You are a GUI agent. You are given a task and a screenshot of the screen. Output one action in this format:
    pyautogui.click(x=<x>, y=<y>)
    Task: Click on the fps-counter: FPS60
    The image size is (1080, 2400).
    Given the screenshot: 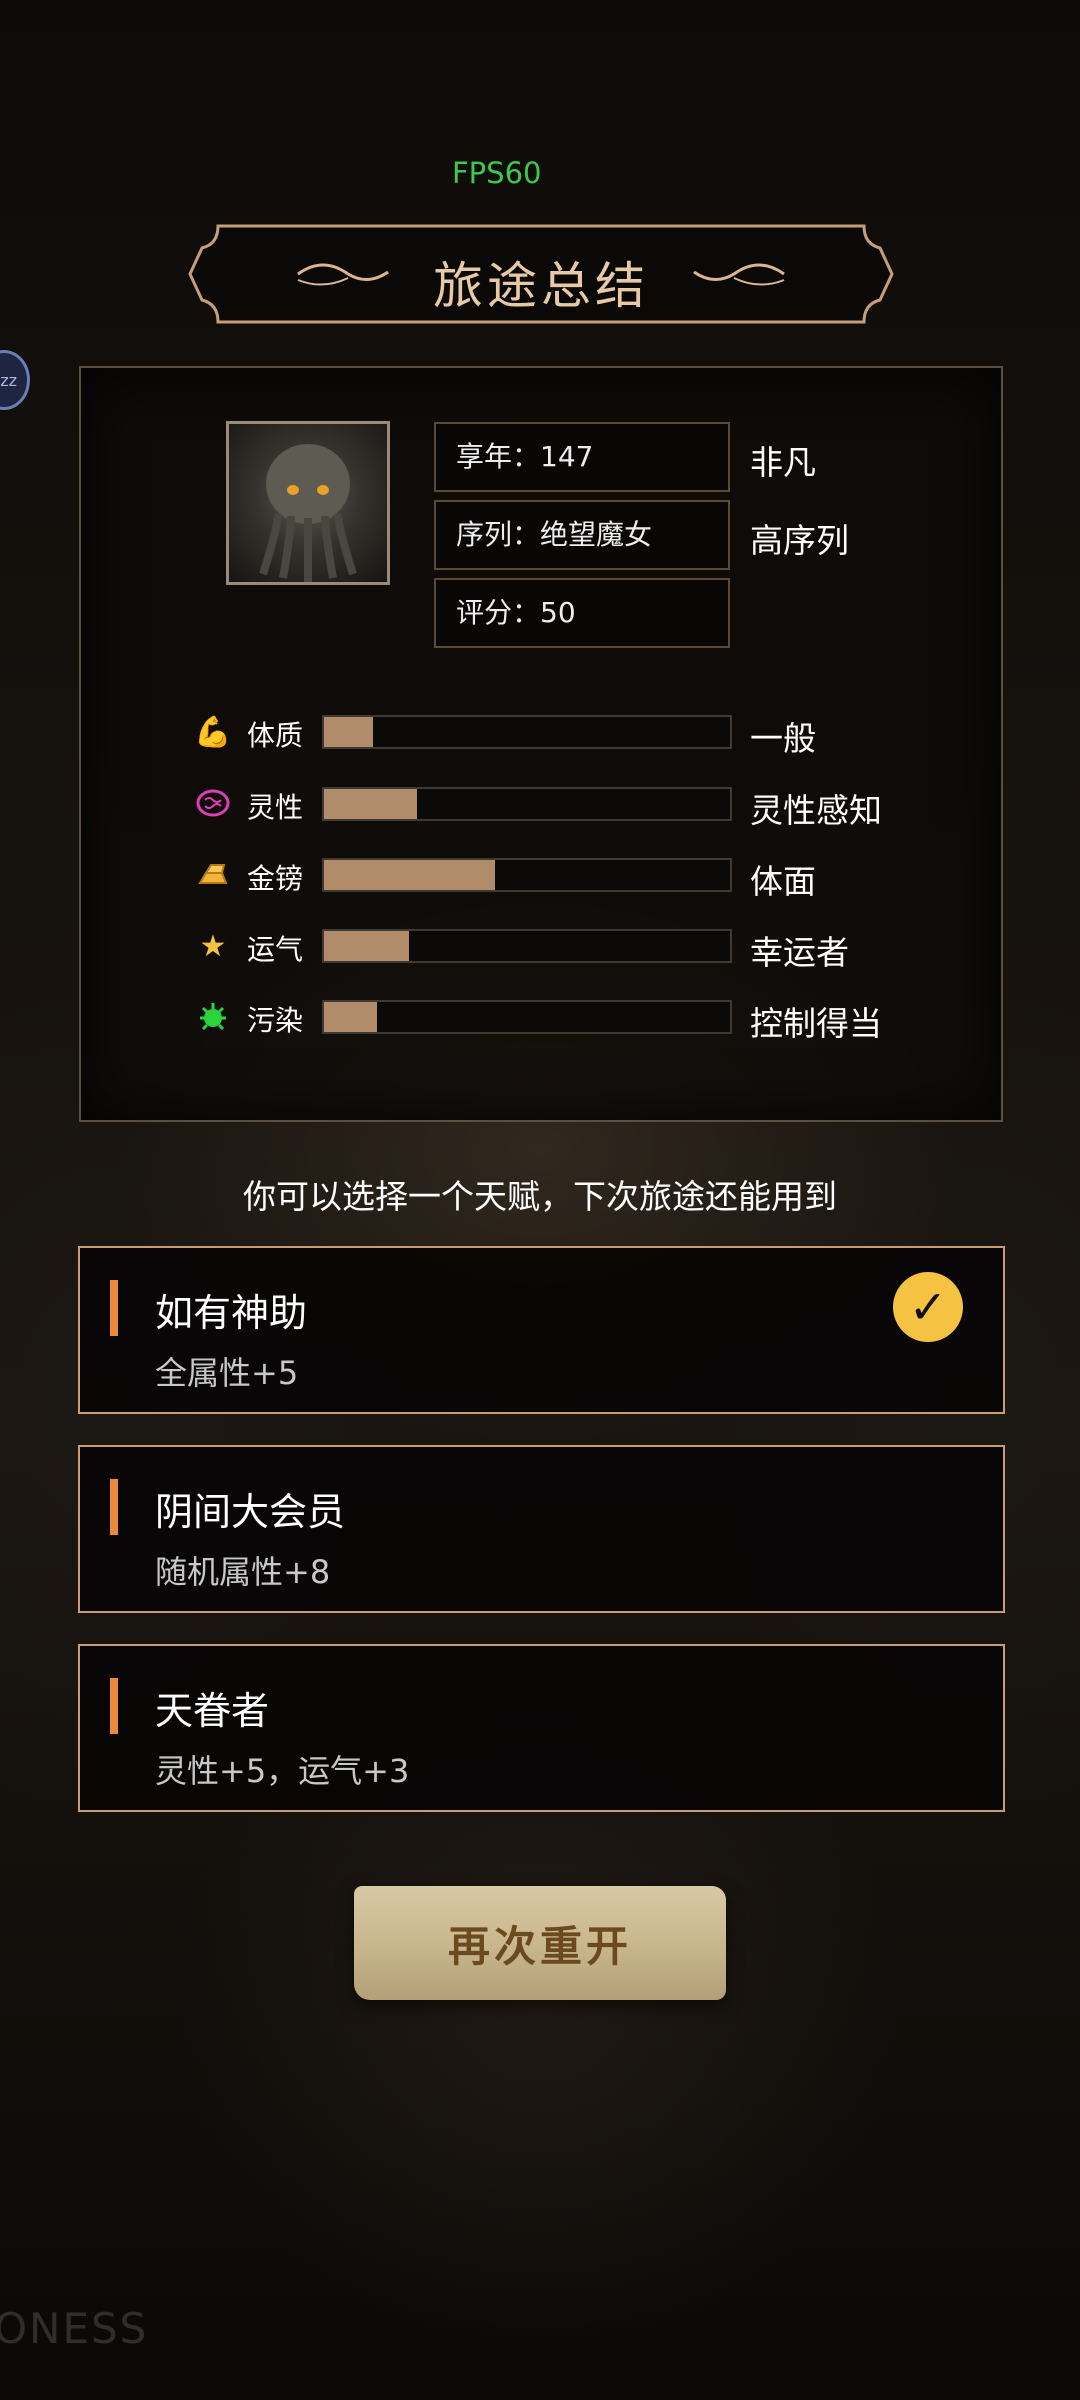 What is the action you would take?
    pyautogui.click(x=497, y=173)
    